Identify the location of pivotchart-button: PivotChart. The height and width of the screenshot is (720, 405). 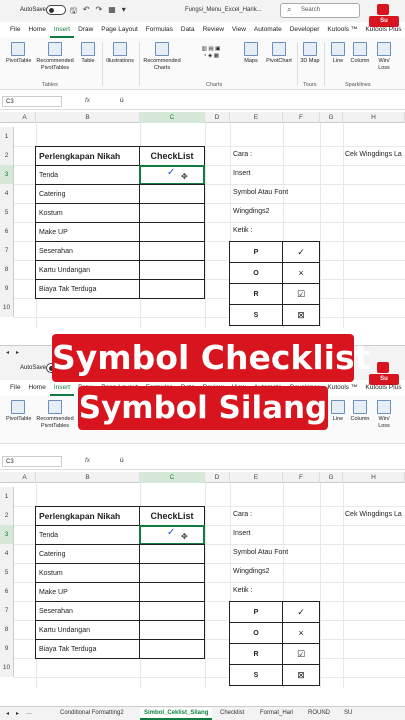
(279, 53).